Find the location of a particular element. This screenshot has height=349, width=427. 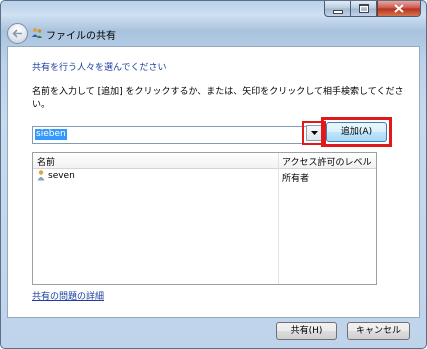

dialog-footer: 共有(H) キャンセル is located at coordinates (212, 330).